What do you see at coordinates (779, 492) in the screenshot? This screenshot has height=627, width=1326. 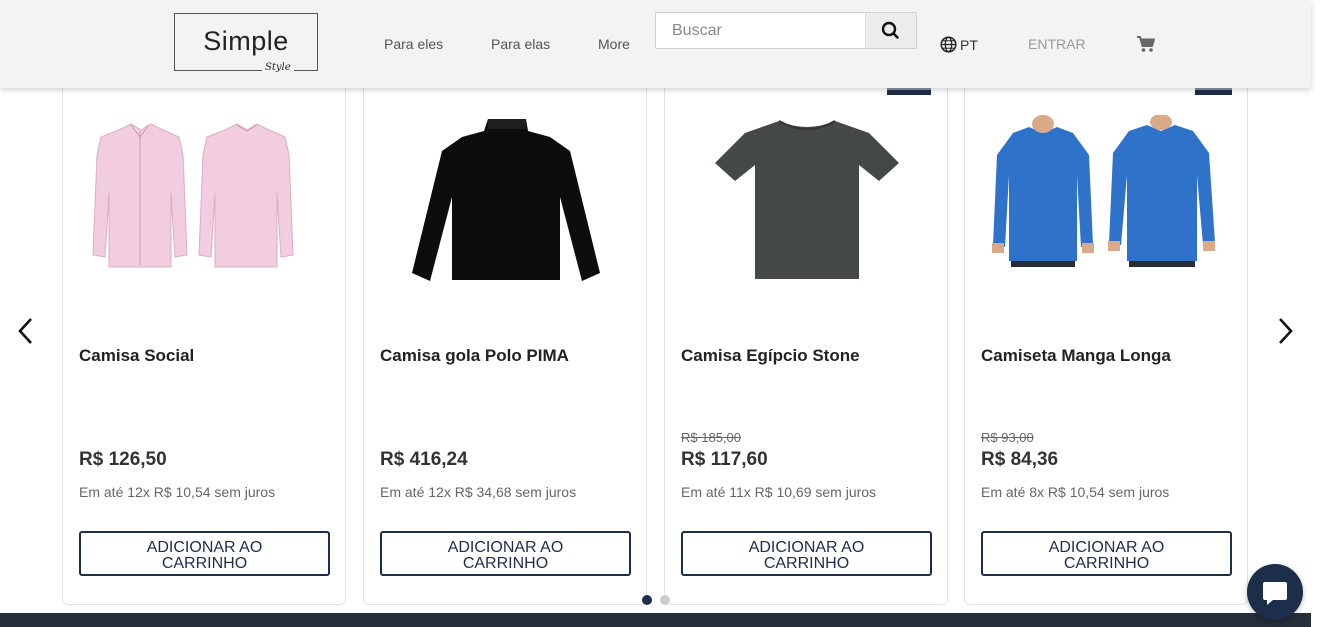 I see `product-installments: Em até 11x R$ 10,69 sem juros` at bounding box center [779, 492].